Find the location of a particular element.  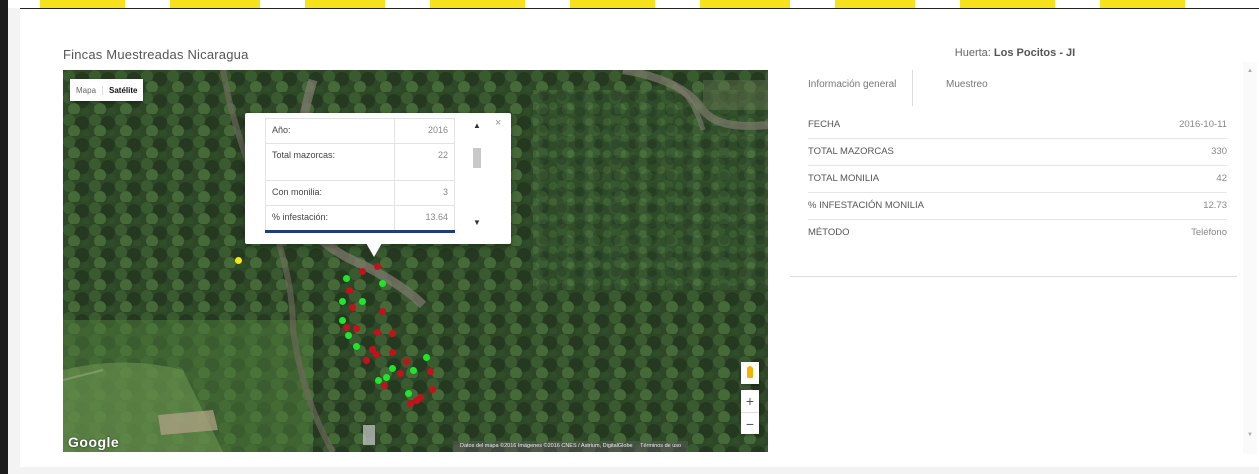

panel-title: Huerta: Los Pocitos - JI is located at coordinates (1015, 53).